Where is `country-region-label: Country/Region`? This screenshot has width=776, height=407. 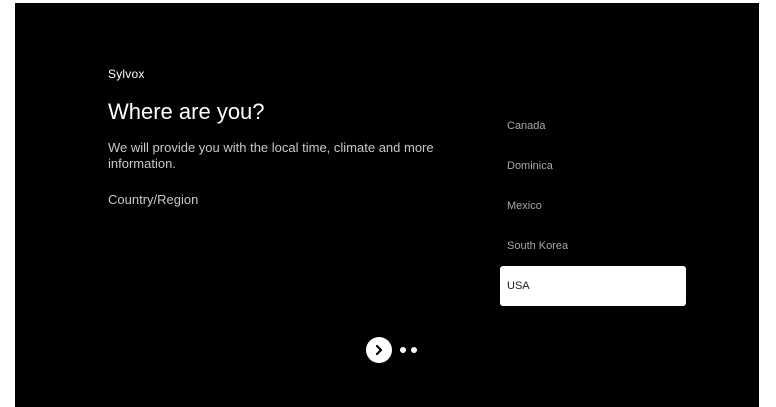
country-region-label: Country/Region is located at coordinates (153, 199).